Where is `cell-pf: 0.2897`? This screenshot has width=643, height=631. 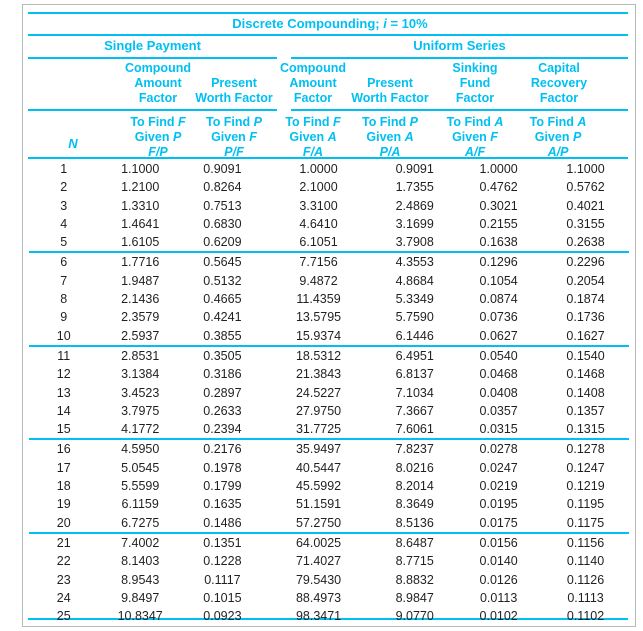 cell-pf: 0.2897 is located at coordinates (222, 392).